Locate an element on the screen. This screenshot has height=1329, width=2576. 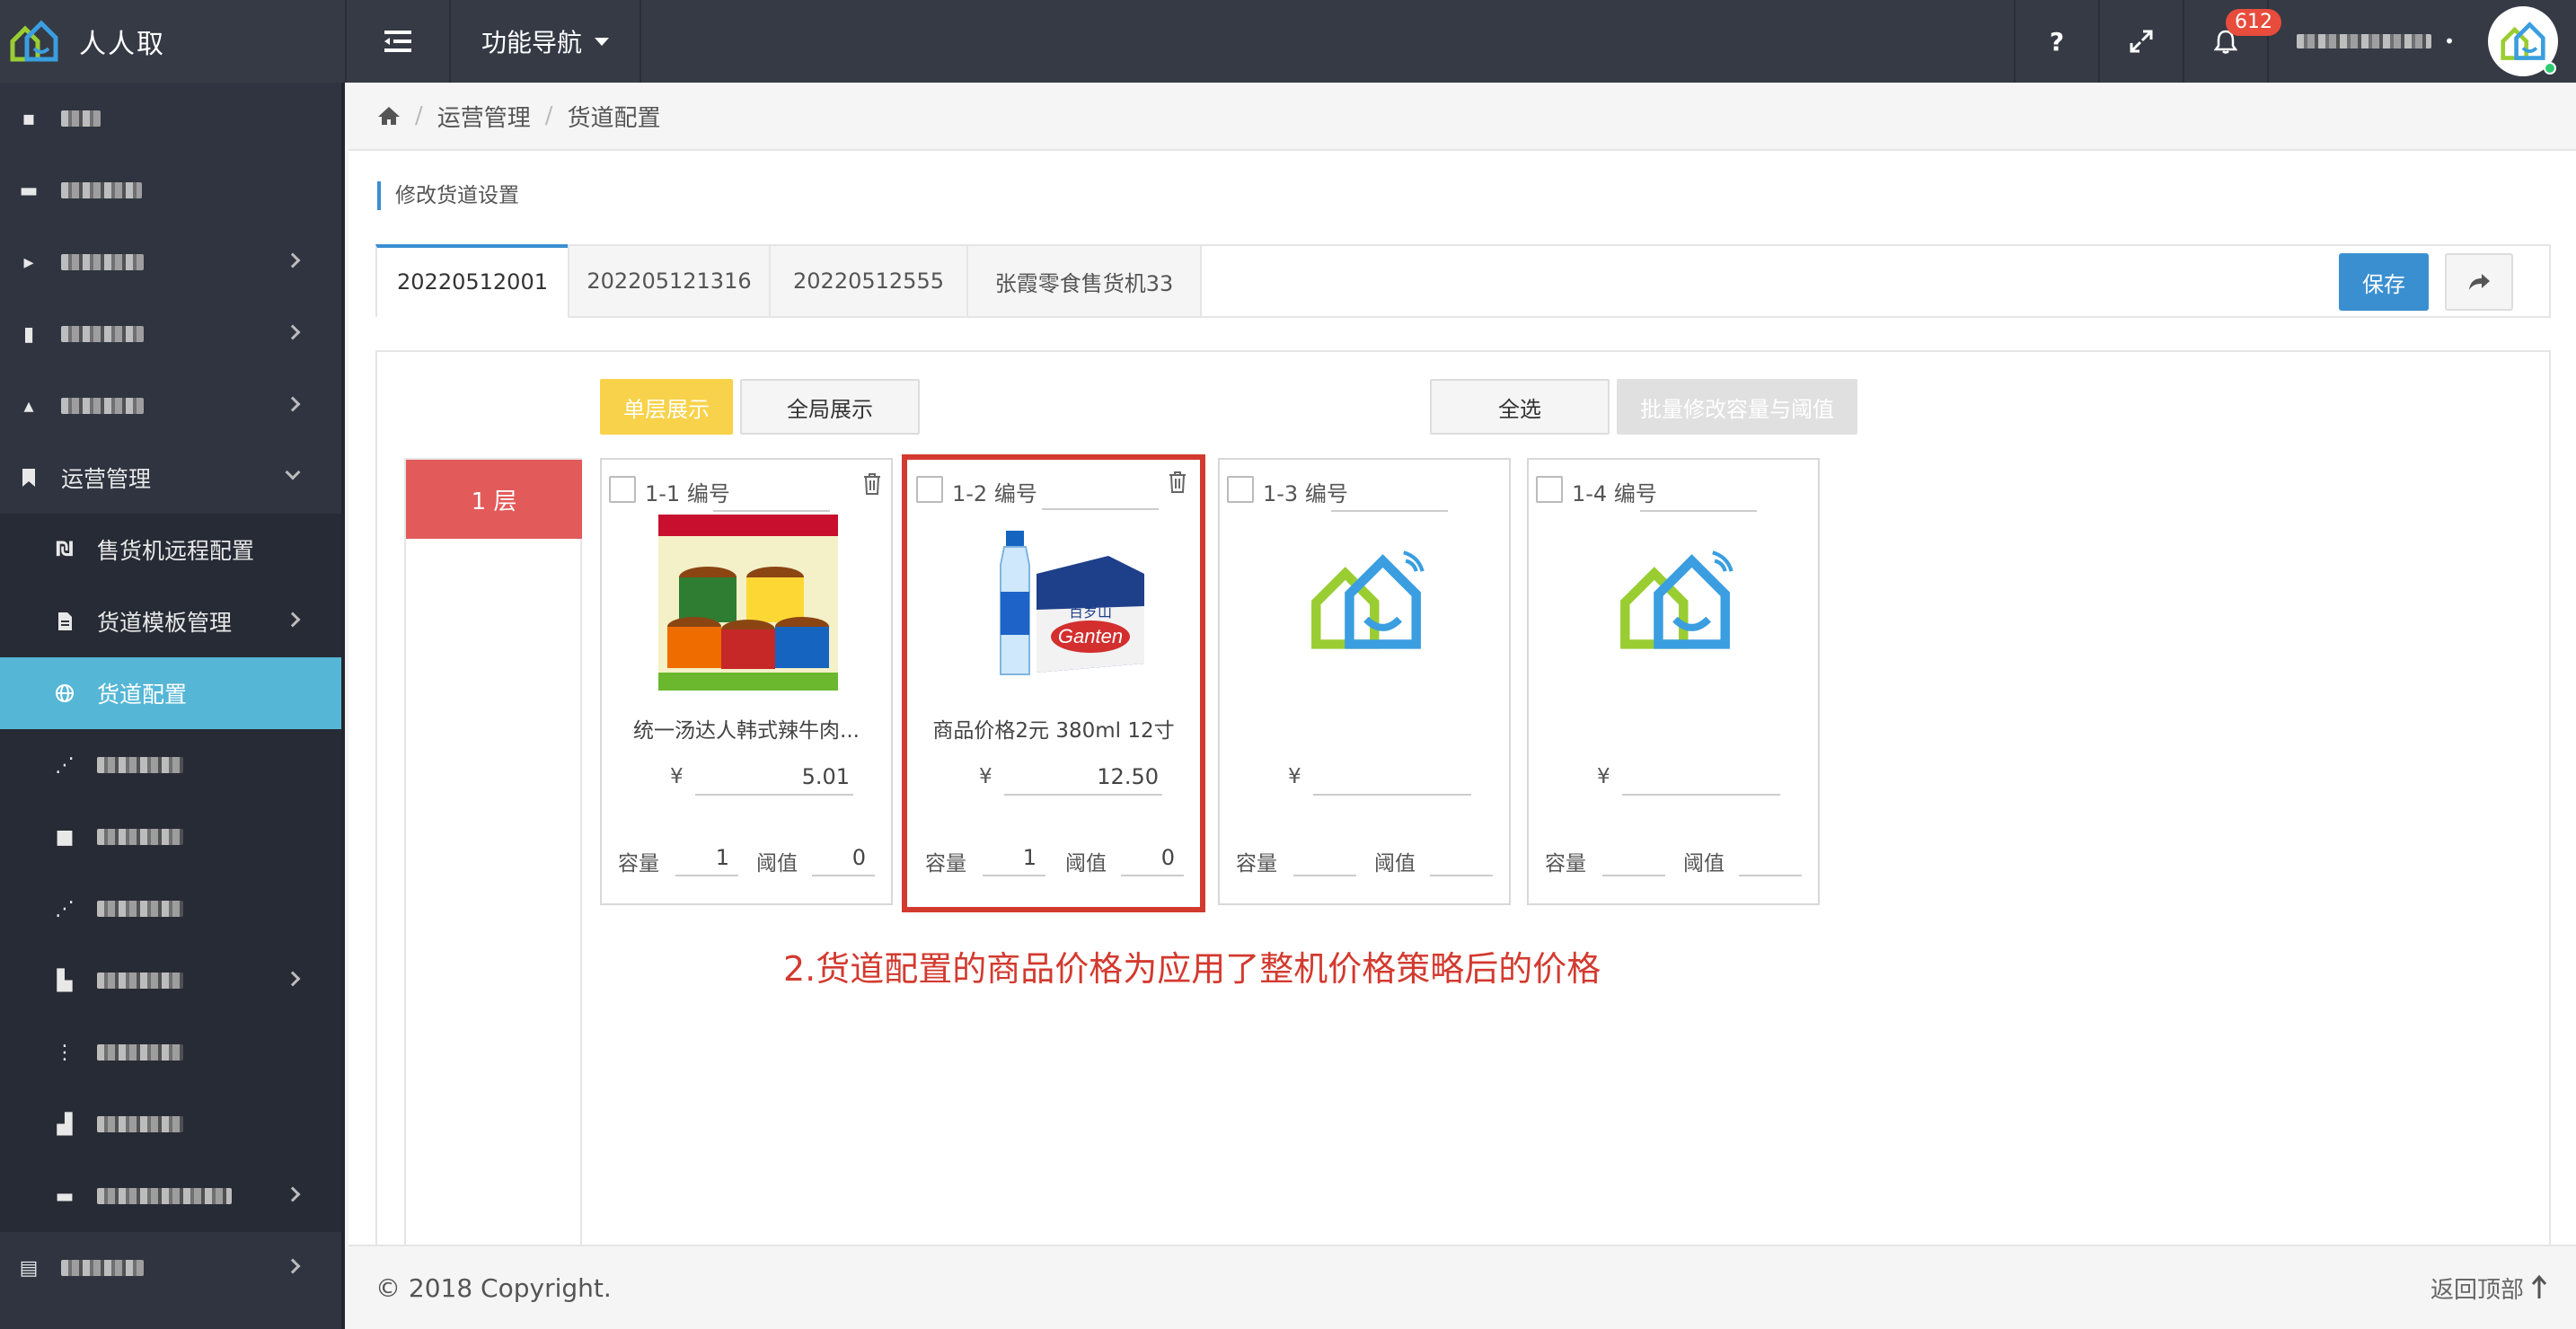
sidebar-item-blurred-7: ■ is located at coordinates (170, 837).